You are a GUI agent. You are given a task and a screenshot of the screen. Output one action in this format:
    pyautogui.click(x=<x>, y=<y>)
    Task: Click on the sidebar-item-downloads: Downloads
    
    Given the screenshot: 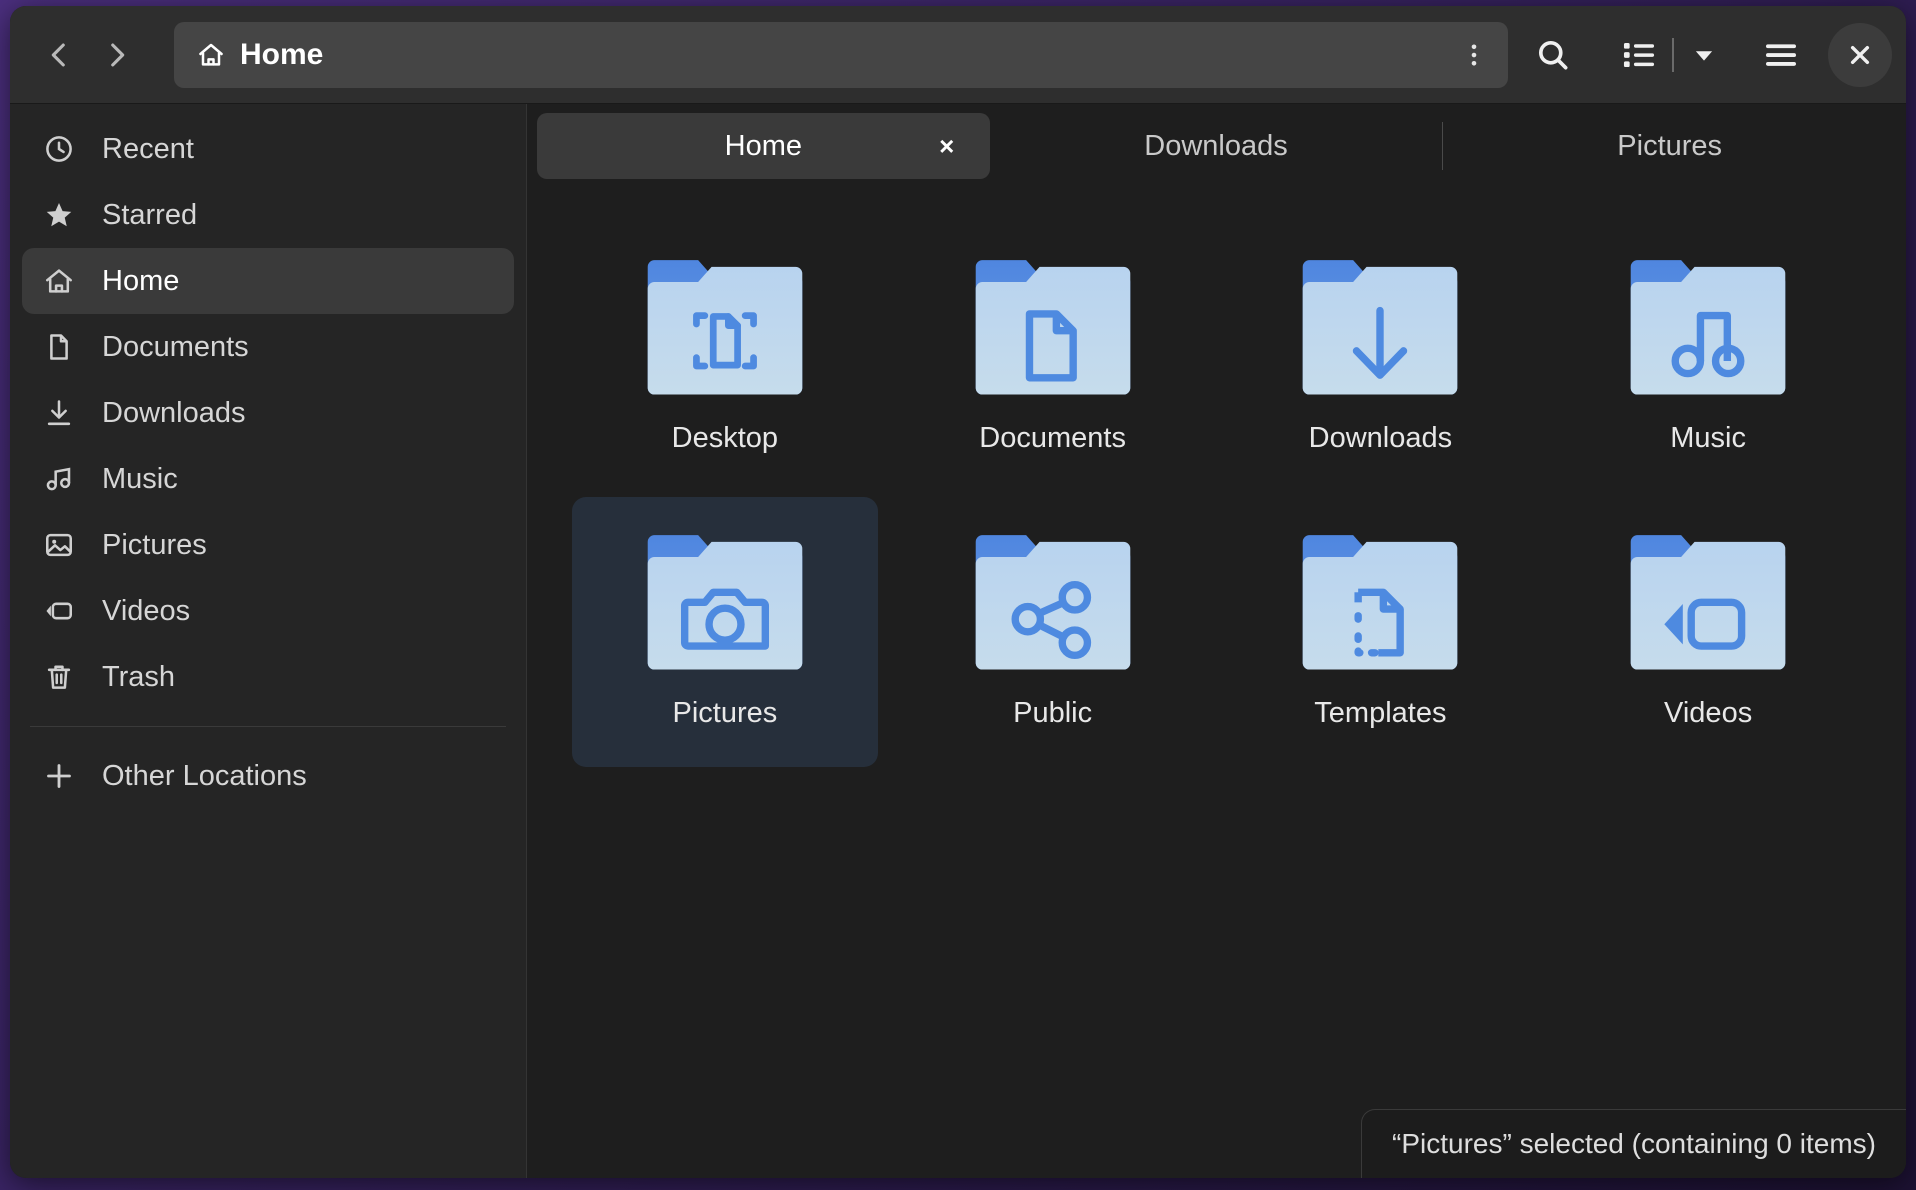 What is the action you would take?
    pyautogui.click(x=268, y=413)
    